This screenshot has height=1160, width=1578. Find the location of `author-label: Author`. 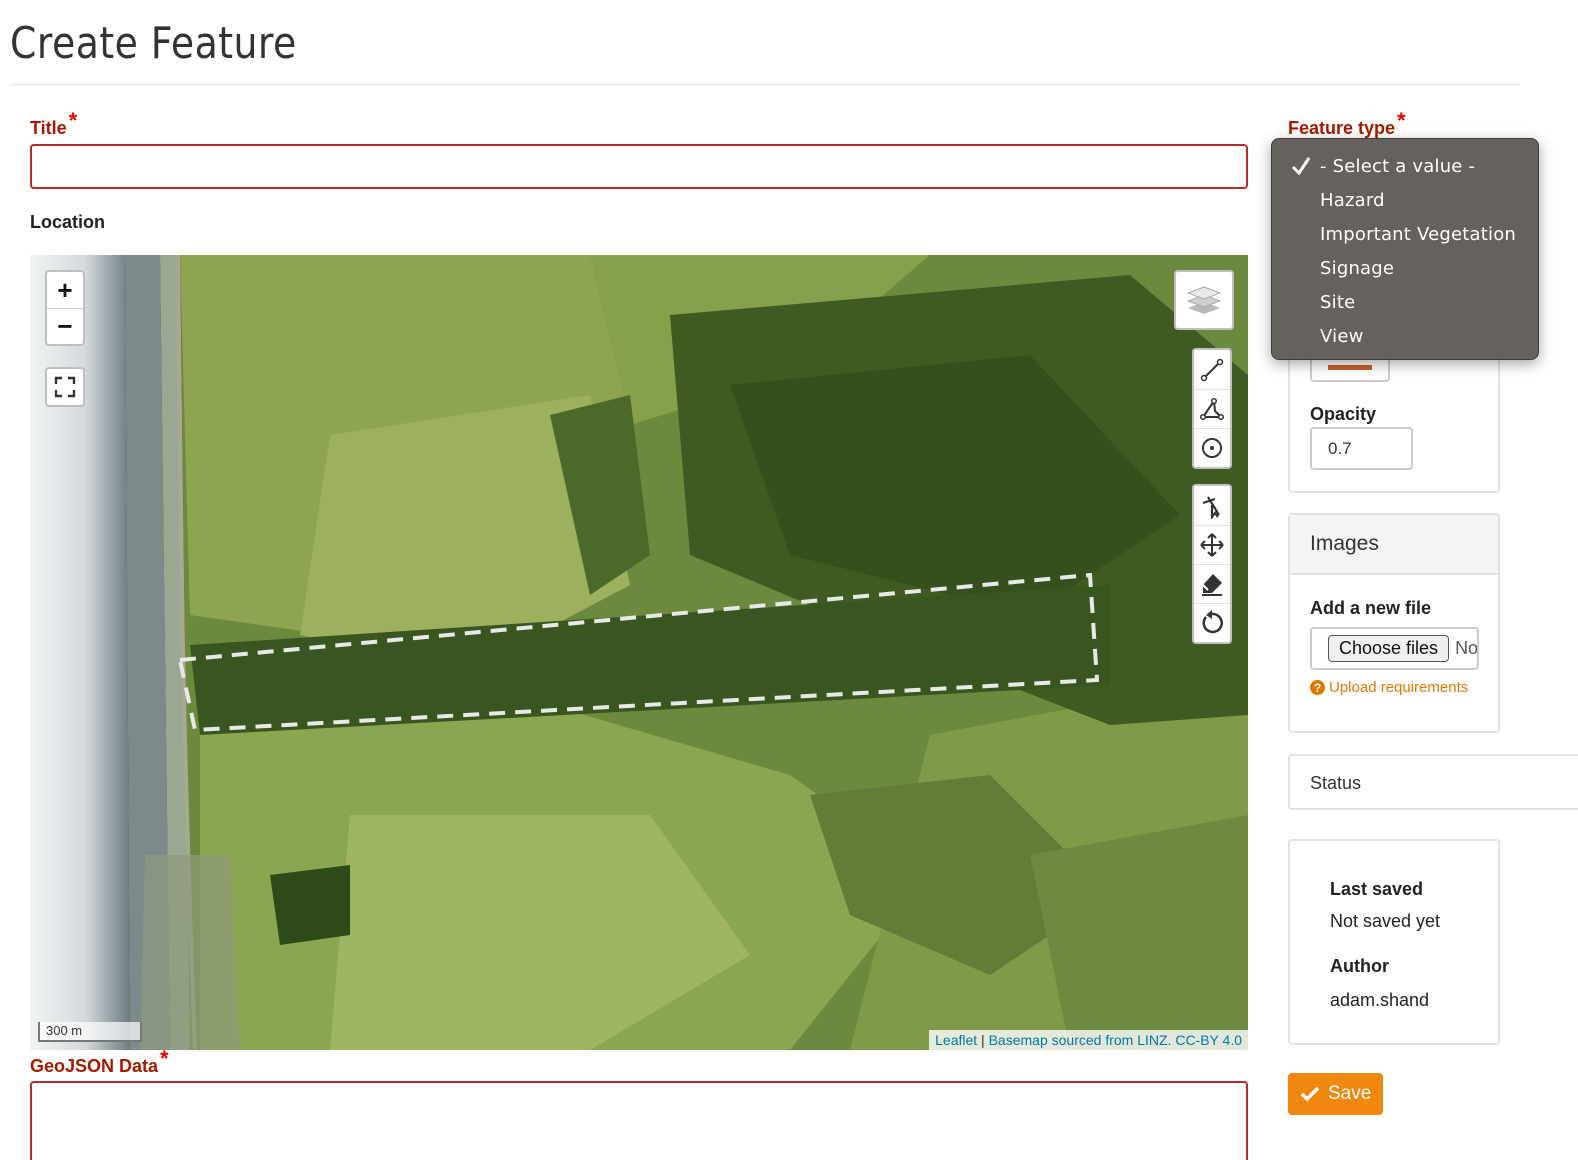

author-label: Author is located at coordinates (1359, 966).